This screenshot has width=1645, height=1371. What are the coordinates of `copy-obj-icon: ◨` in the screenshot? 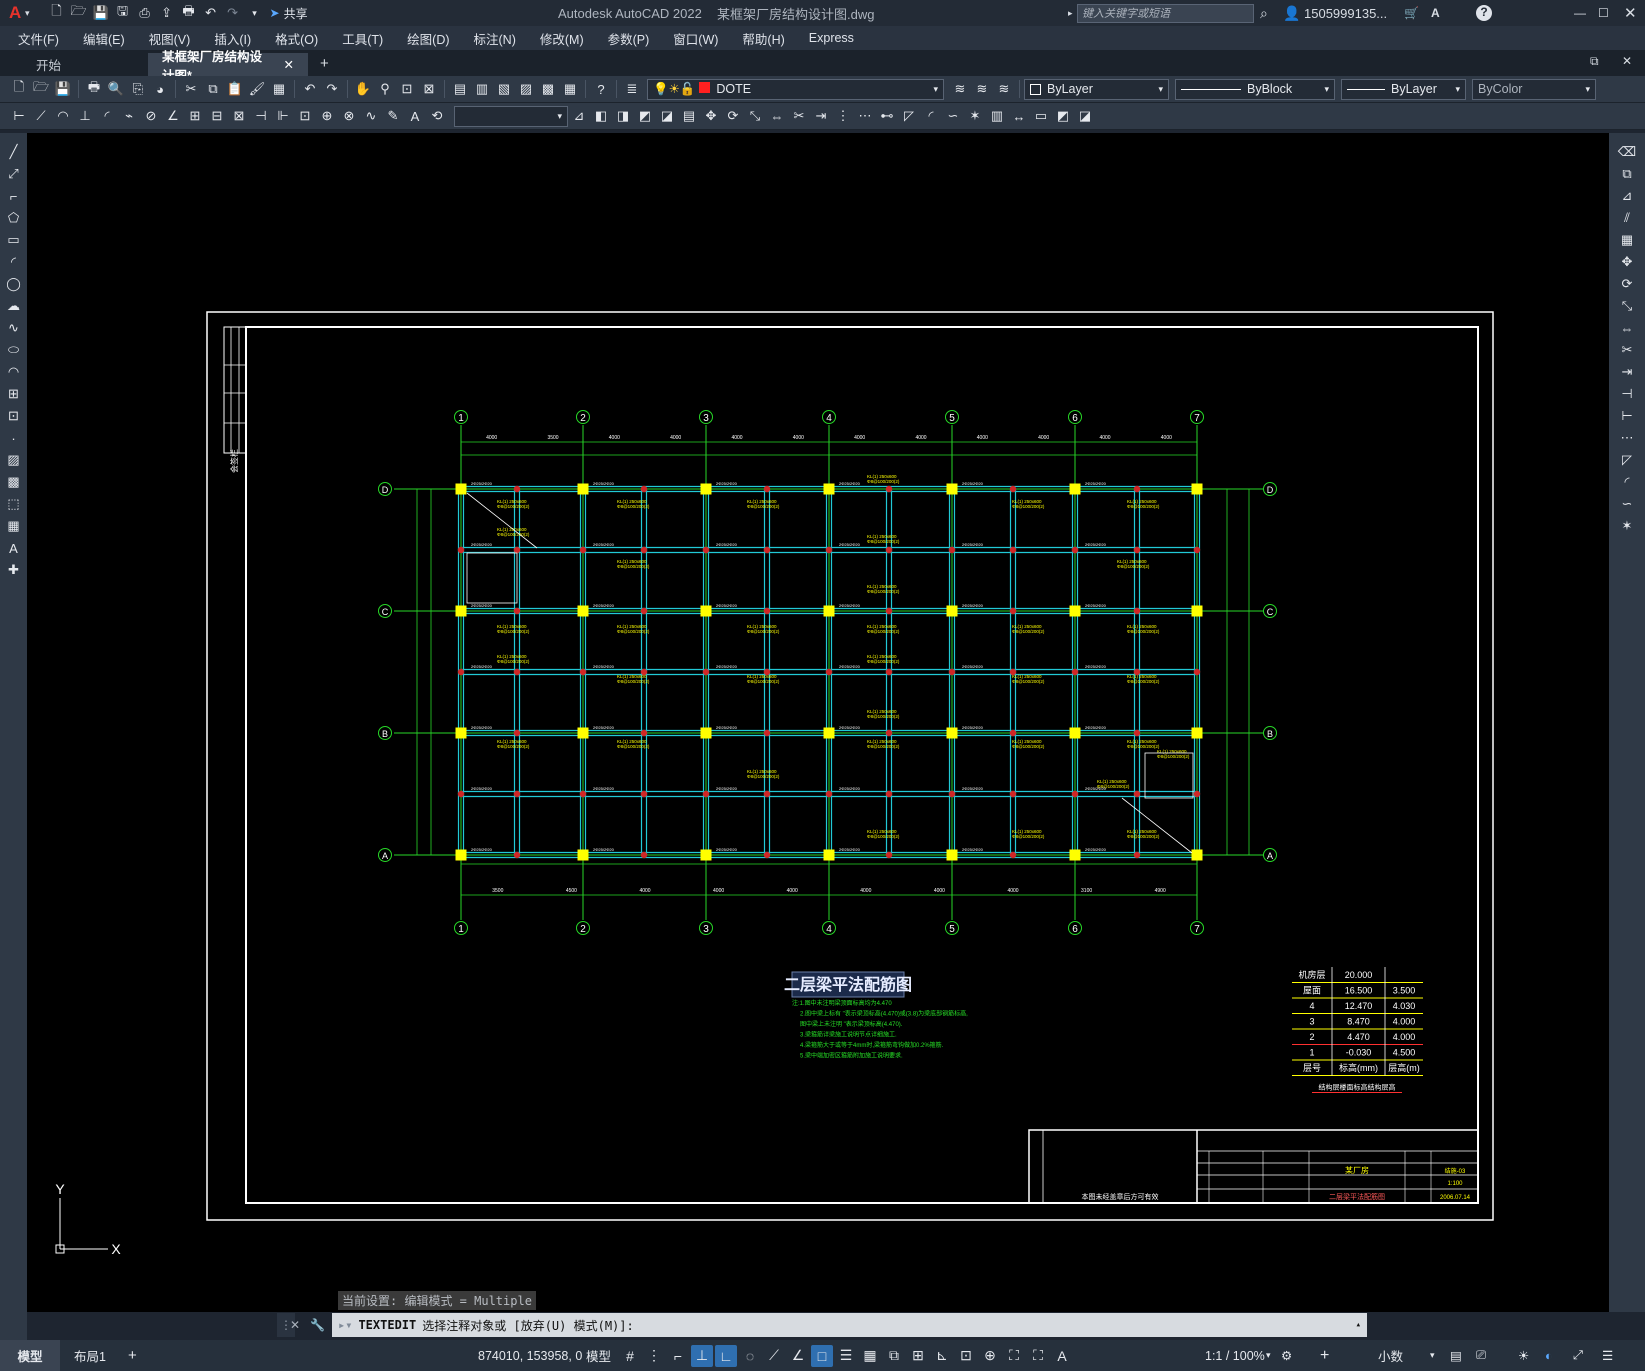 It's located at (623, 116).